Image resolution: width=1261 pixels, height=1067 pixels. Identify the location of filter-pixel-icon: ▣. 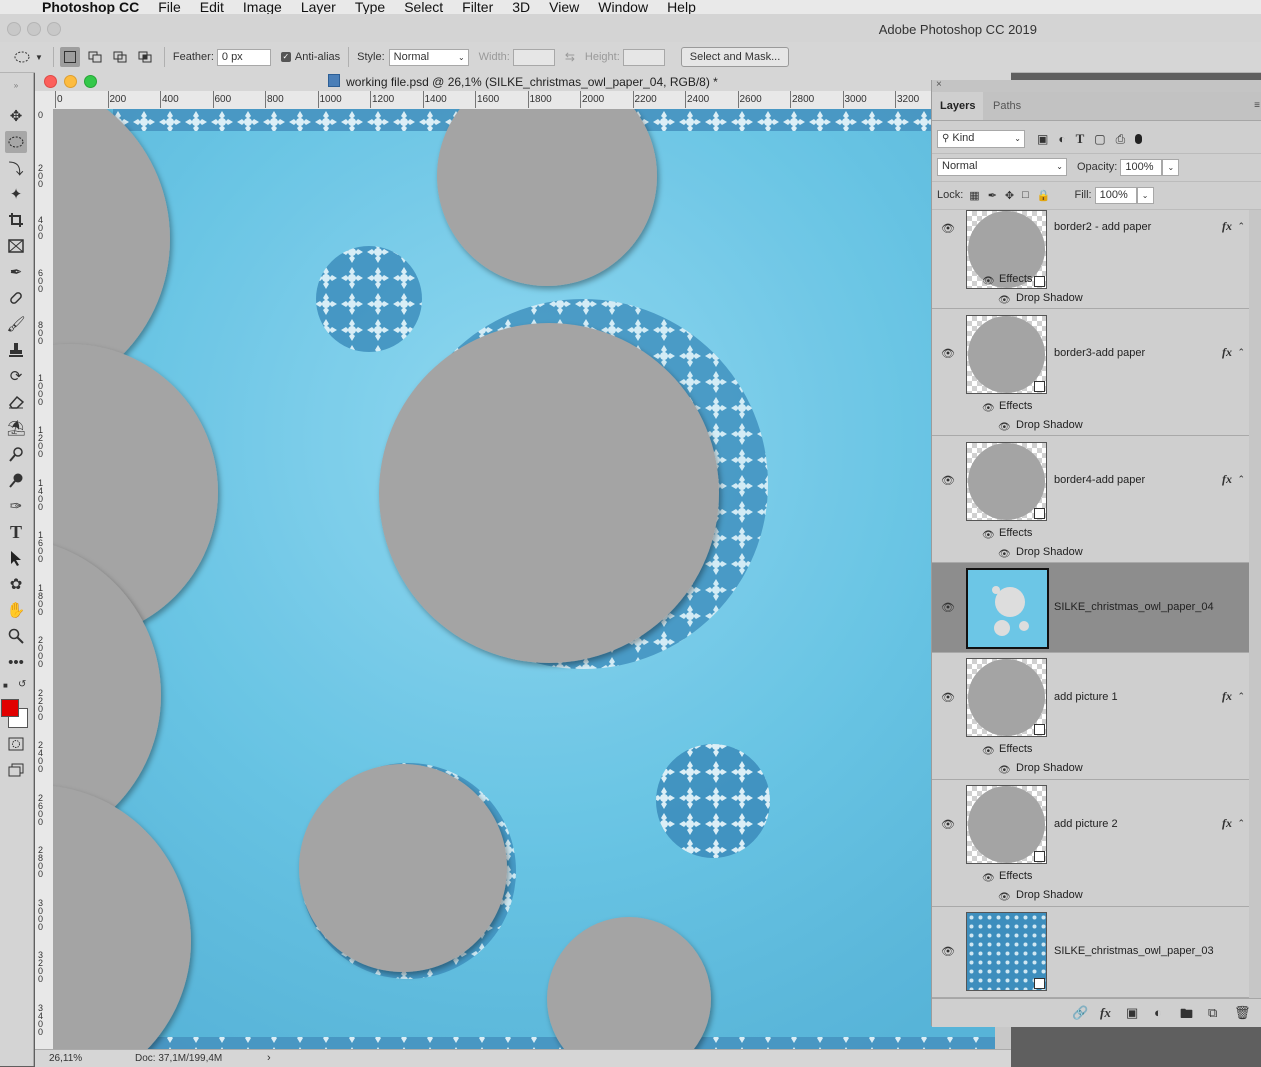
(1042, 139).